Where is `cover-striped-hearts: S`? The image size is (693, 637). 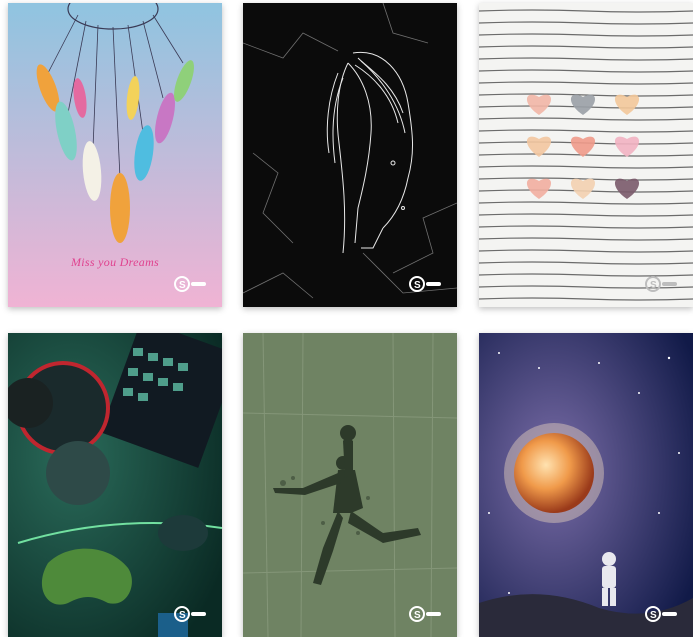 cover-striped-hearts: S is located at coordinates (586, 155).